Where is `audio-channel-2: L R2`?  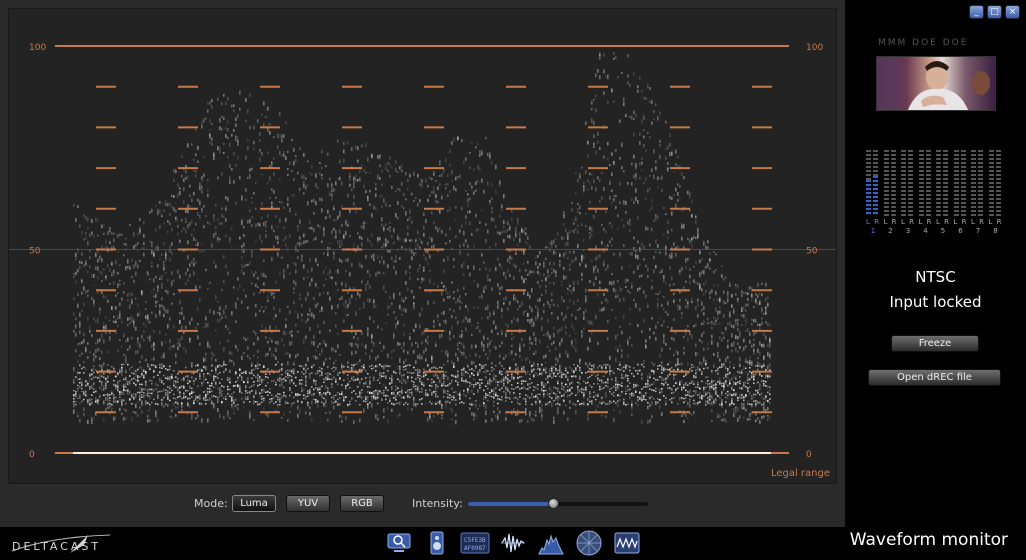 audio-channel-2: L R2 is located at coordinates (891, 195).